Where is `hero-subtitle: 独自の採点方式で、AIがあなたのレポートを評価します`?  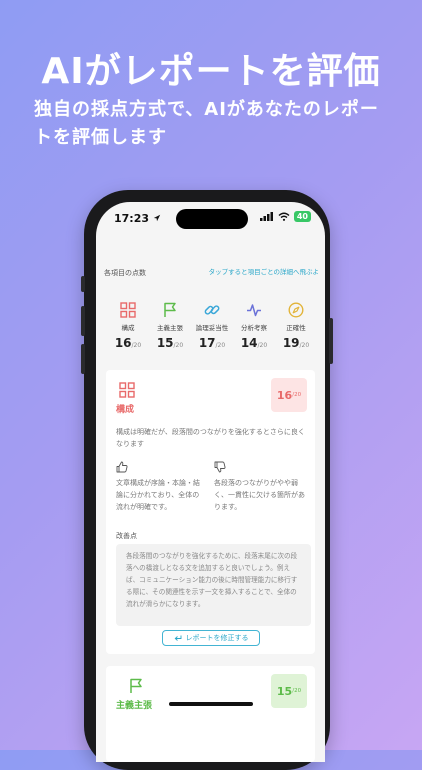 hero-subtitle: 独自の採点方式で、AIがあなたのレポートを評価します is located at coordinates (206, 123).